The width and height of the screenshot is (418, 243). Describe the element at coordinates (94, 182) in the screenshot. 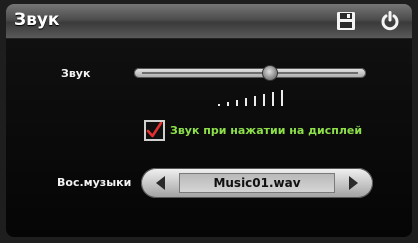

I see `music-playback-label: Вос.музыки` at that location.